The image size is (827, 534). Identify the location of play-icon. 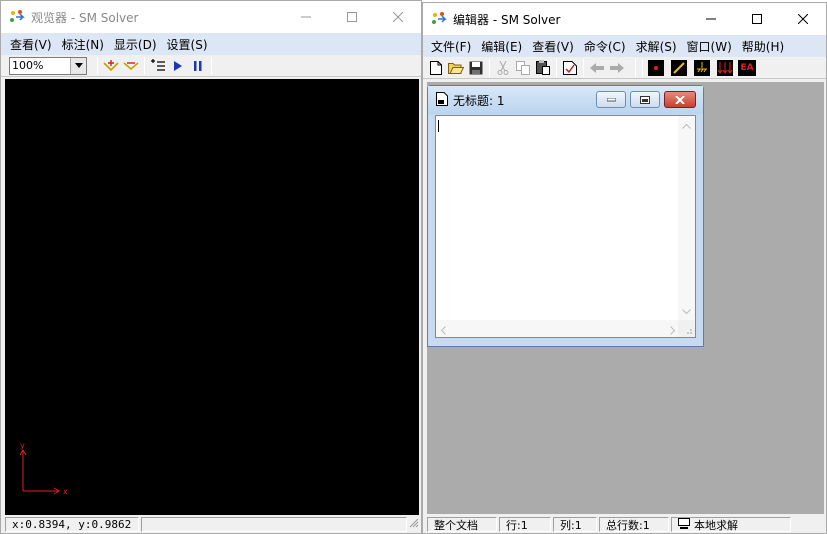
(178, 66).